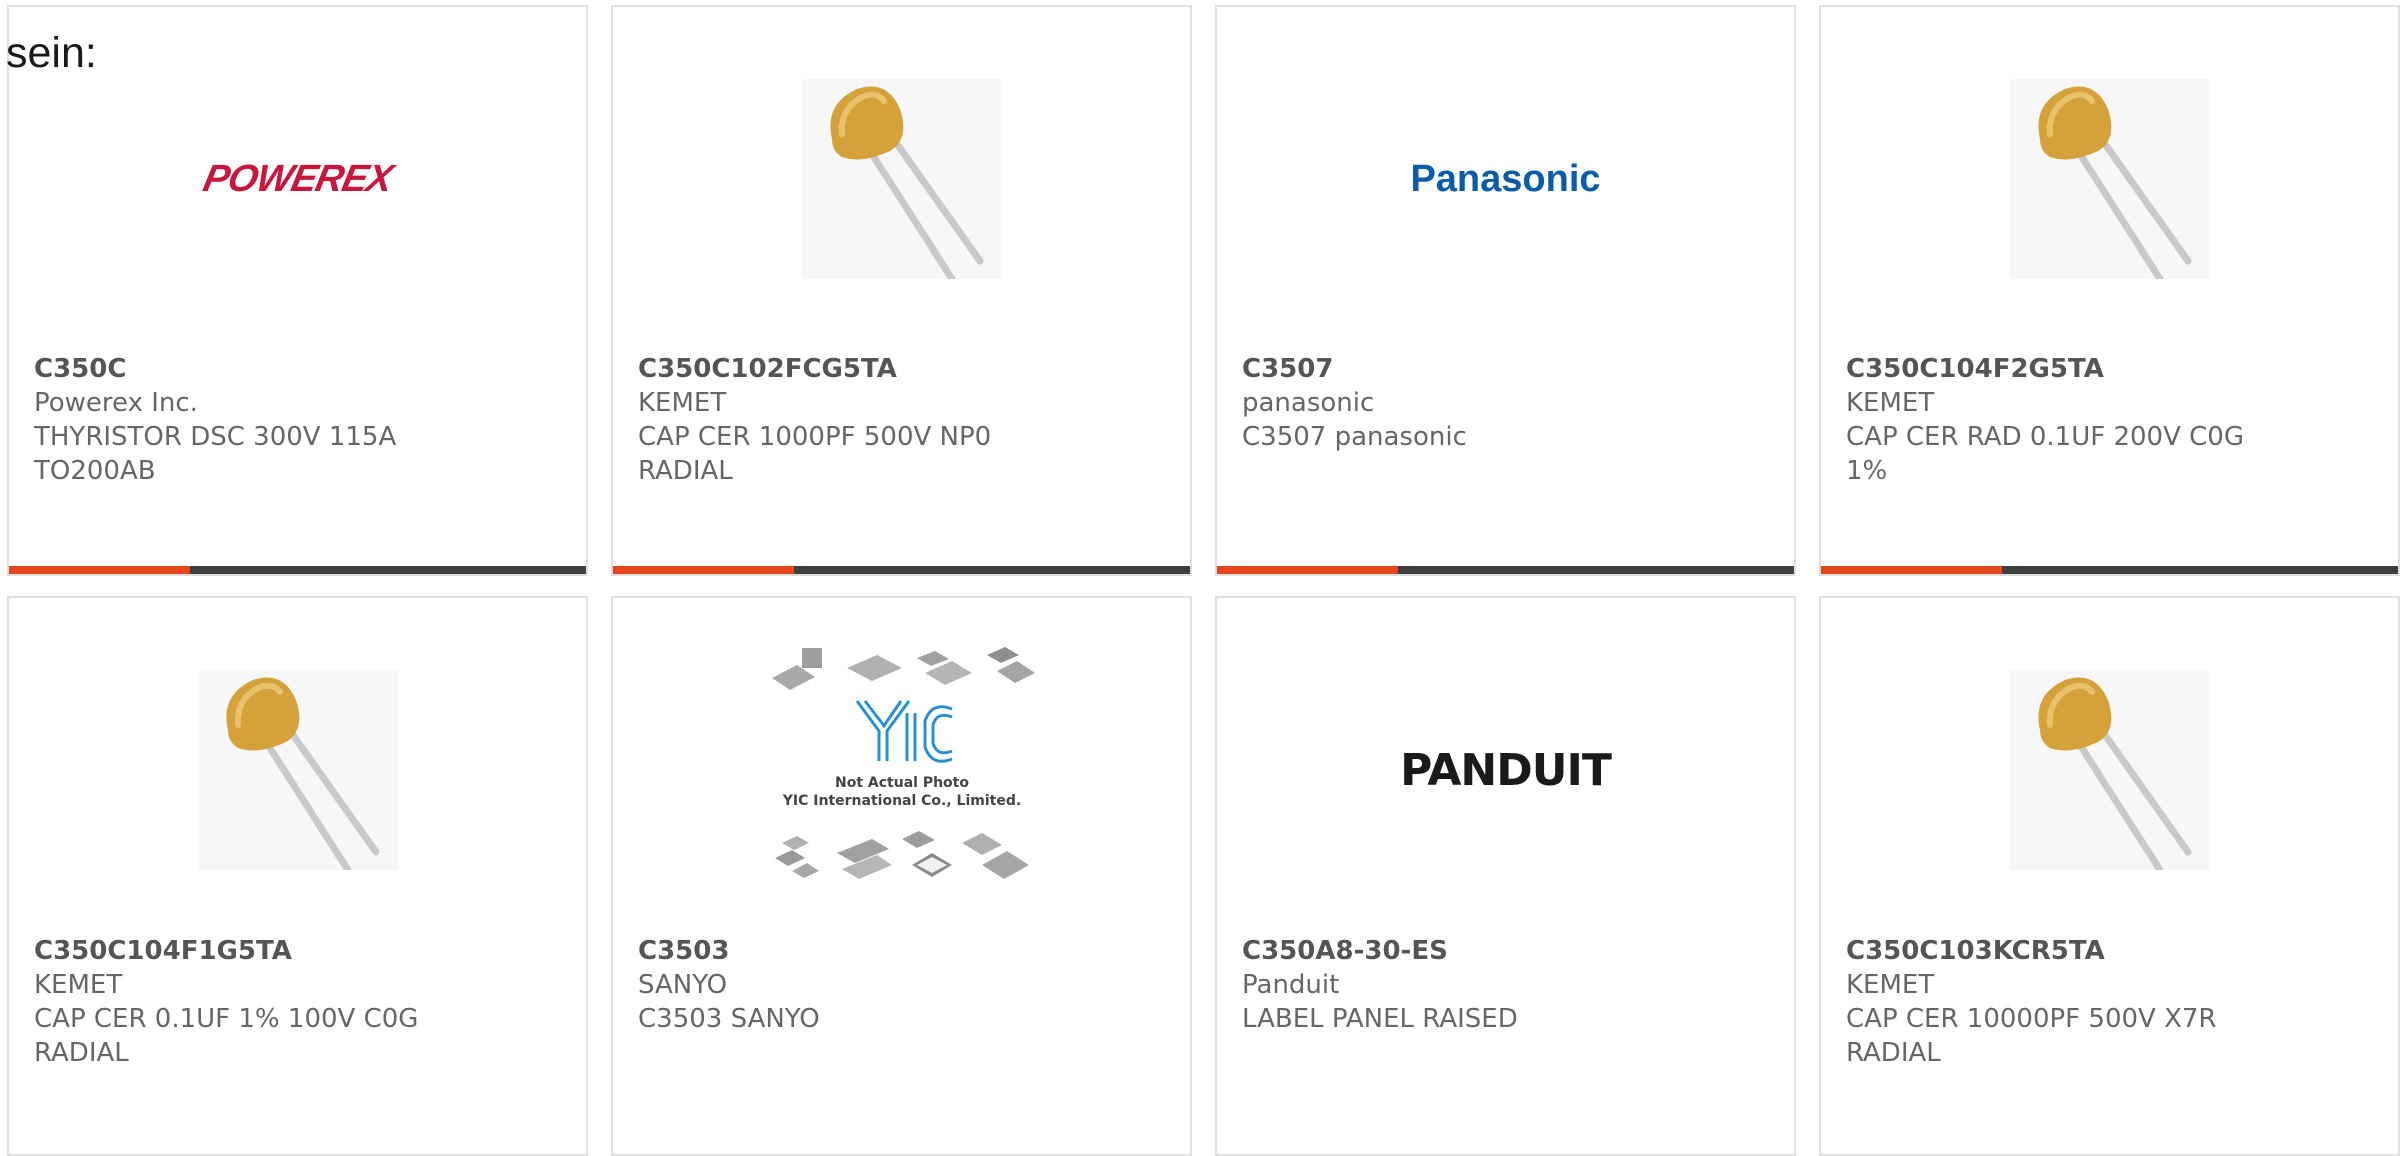 The width and height of the screenshot is (2400, 1156). I want to click on manufacturer: SANYO, so click(683, 985).